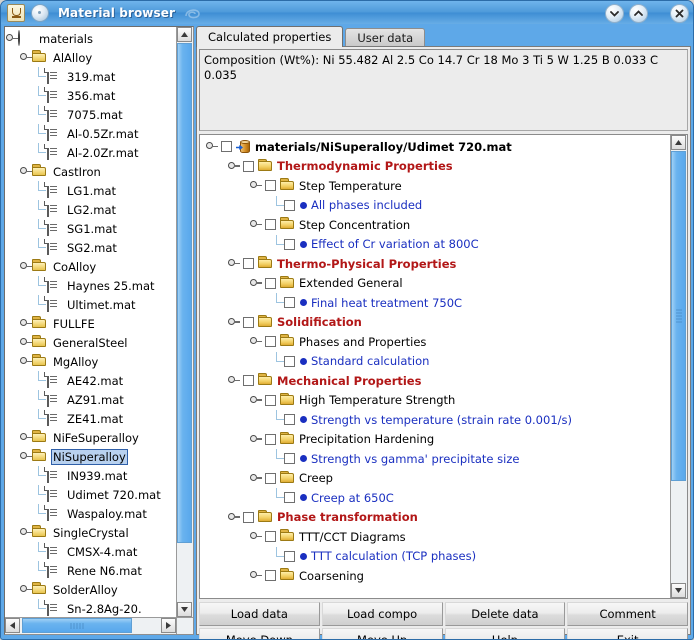 The image size is (694, 640). What do you see at coordinates (435, 147) in the screenshot?
I see `property-item-materials-nisuperalloy-udimet-720-mat: materials/NiSuperalloy/Udimet 720.mat` at bounding box center [435, 147].